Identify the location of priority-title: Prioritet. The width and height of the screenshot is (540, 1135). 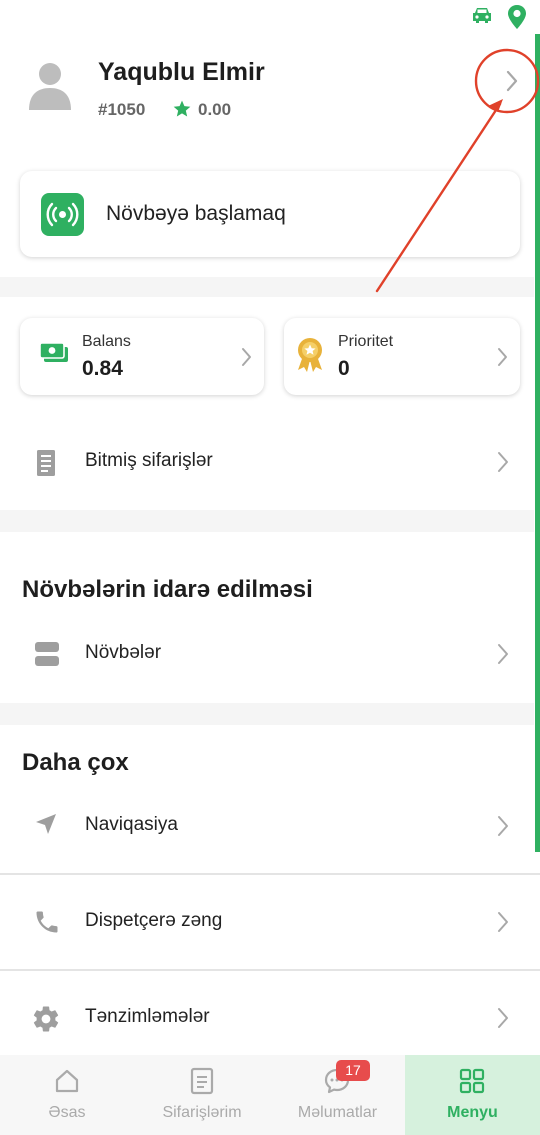
(366, 341).